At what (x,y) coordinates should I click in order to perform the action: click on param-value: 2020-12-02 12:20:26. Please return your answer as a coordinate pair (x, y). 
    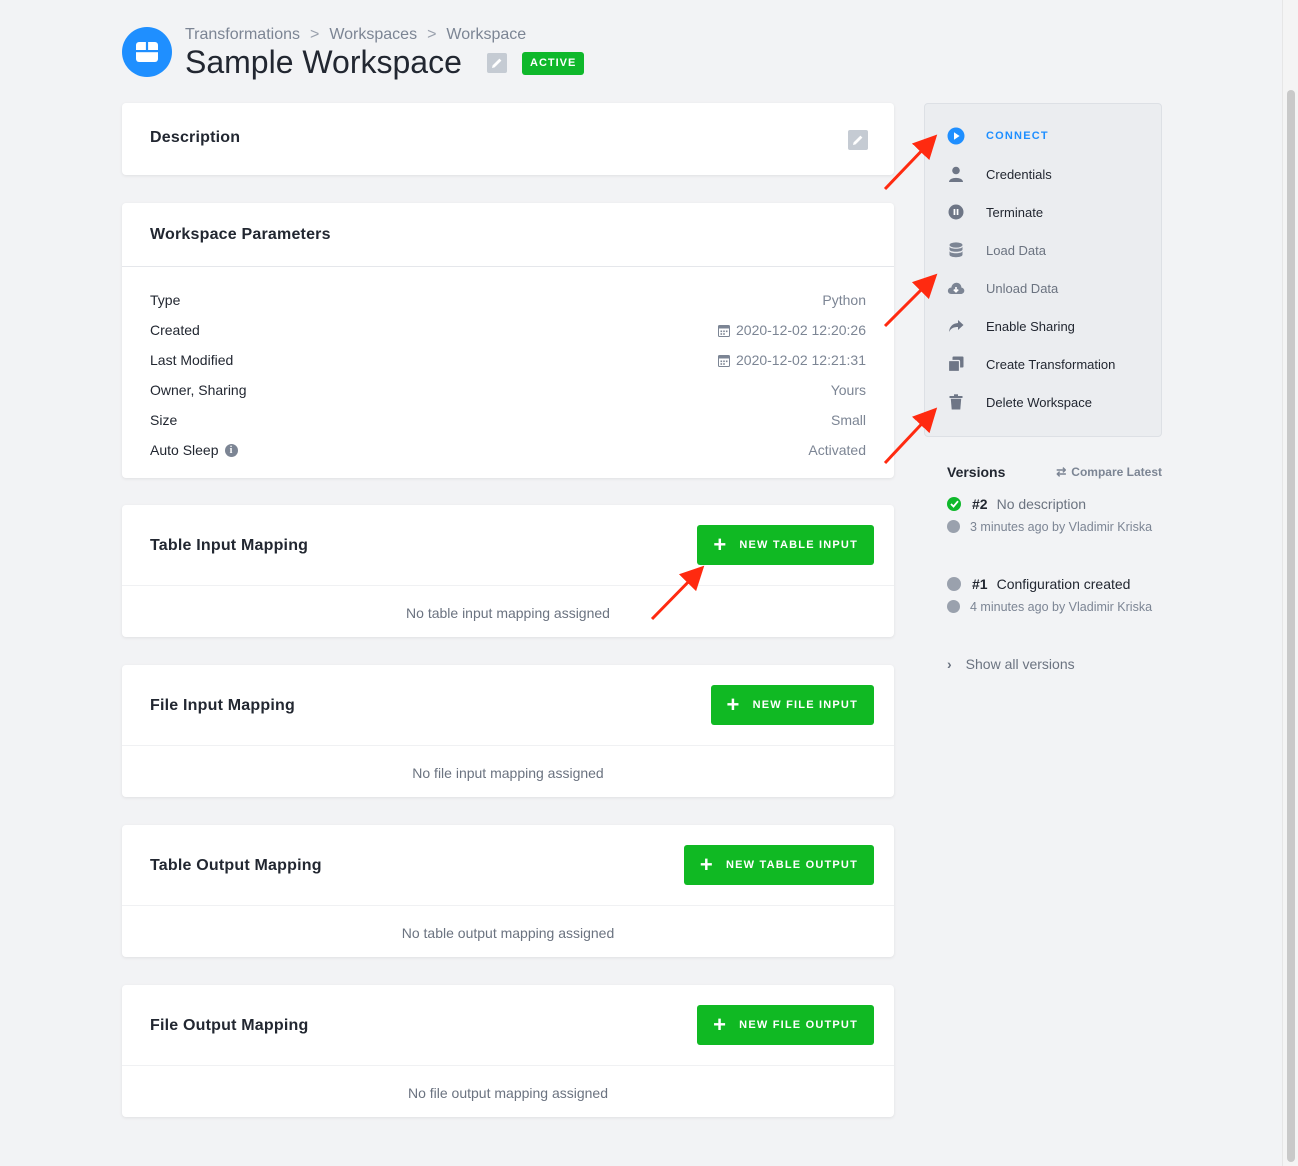
    Looking at the image, I should click on (801, 330).